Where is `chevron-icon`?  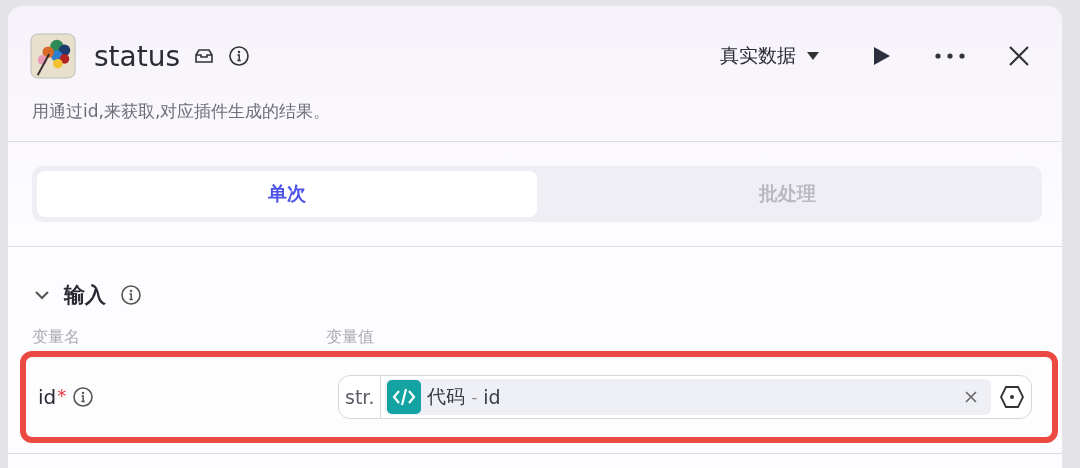
chevron-icon is located at coordinates (42, 295).